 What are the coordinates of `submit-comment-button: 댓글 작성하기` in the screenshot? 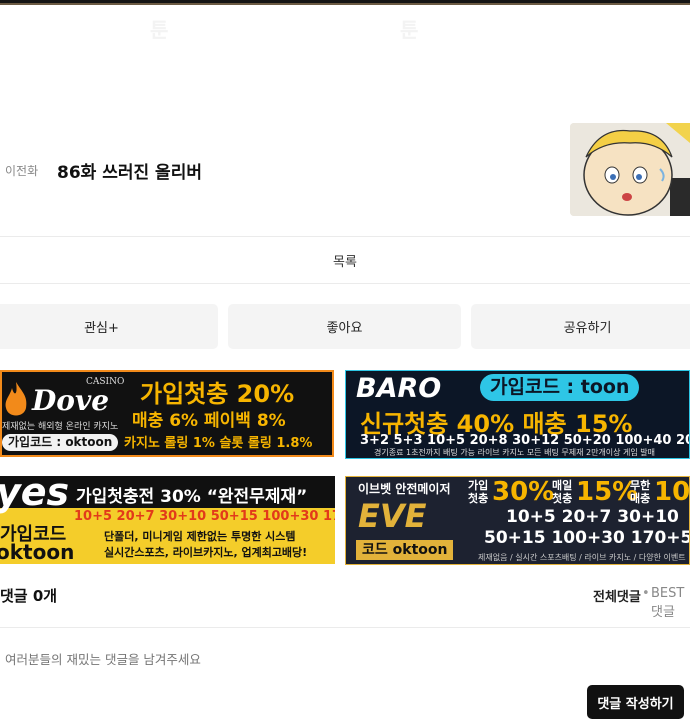 It's located at (635, 702).